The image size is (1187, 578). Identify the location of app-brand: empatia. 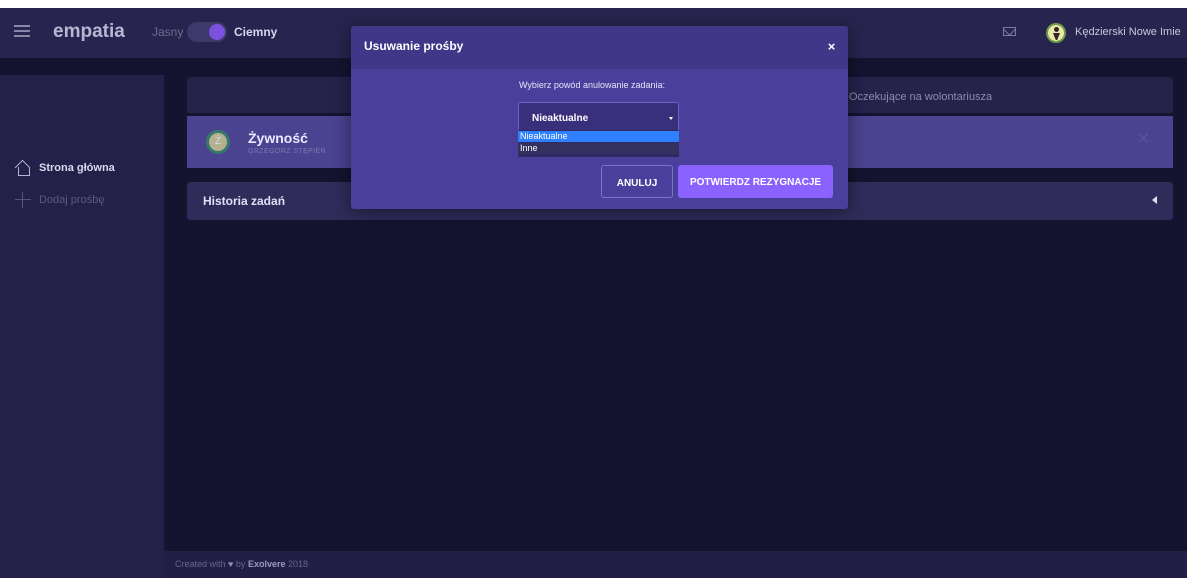
(89, 32).